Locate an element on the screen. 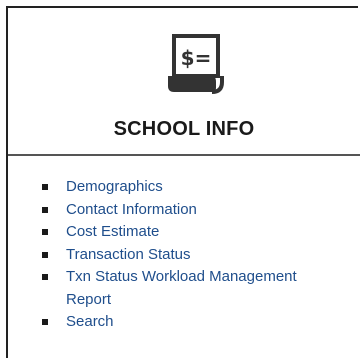 The height and width of the screenshot is (358, 360). receipt-glyph: $= is located at coordinates (196, 58).